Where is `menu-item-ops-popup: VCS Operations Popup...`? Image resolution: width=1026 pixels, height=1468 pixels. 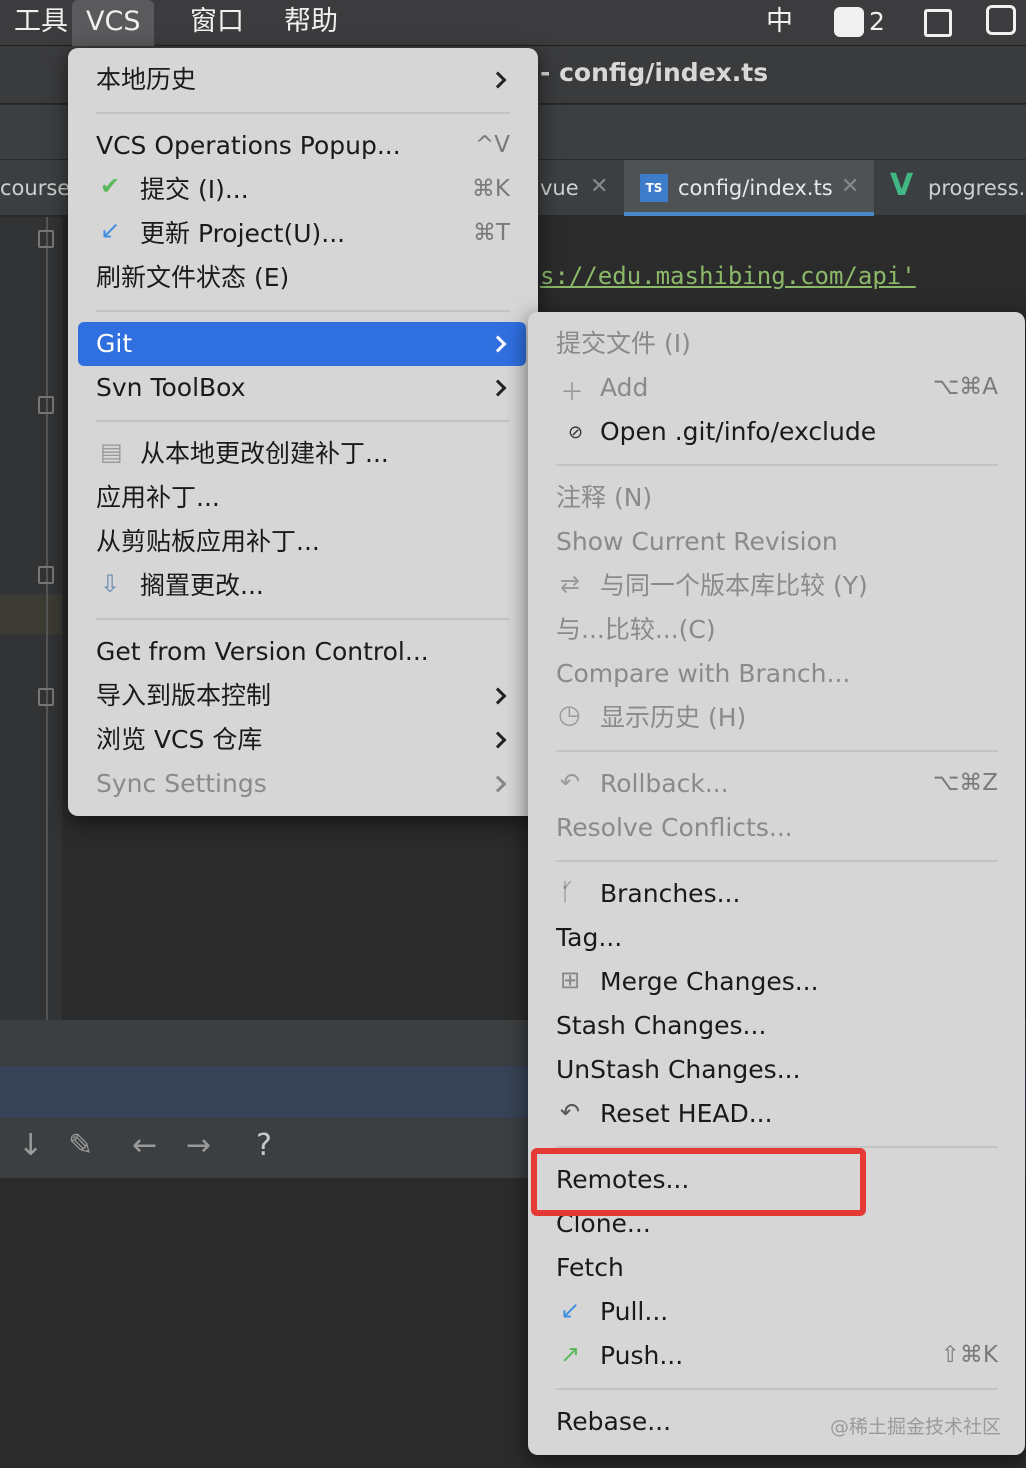
menu-item-ops-popup: VCS Operations Popup... is located at coordinates (248, 146).